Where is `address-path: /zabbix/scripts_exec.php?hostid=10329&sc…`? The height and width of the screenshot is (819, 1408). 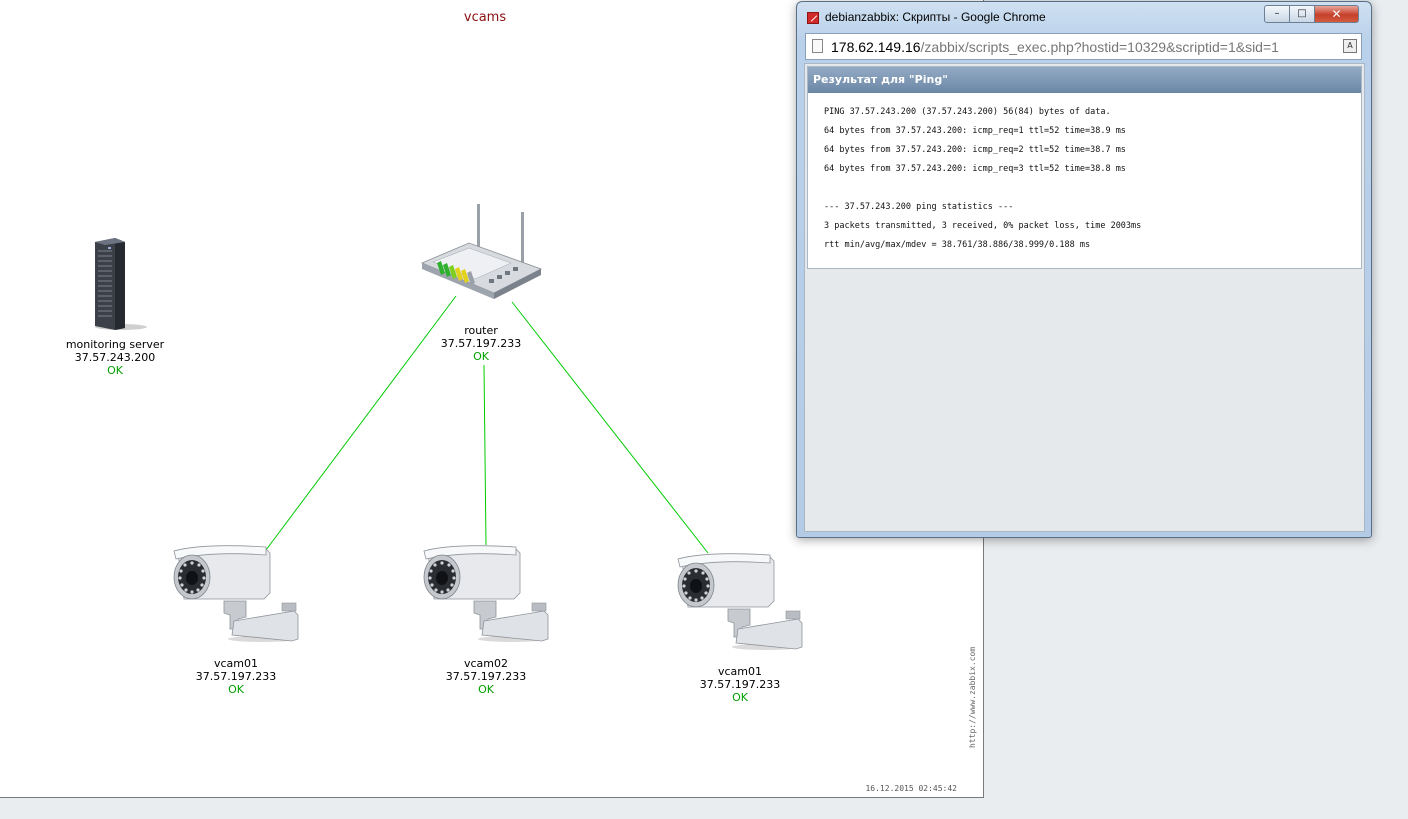
address-path: /zabbix/scripts_exec.php?hostid=10329&sc… is located at coordinates (1099, 47).